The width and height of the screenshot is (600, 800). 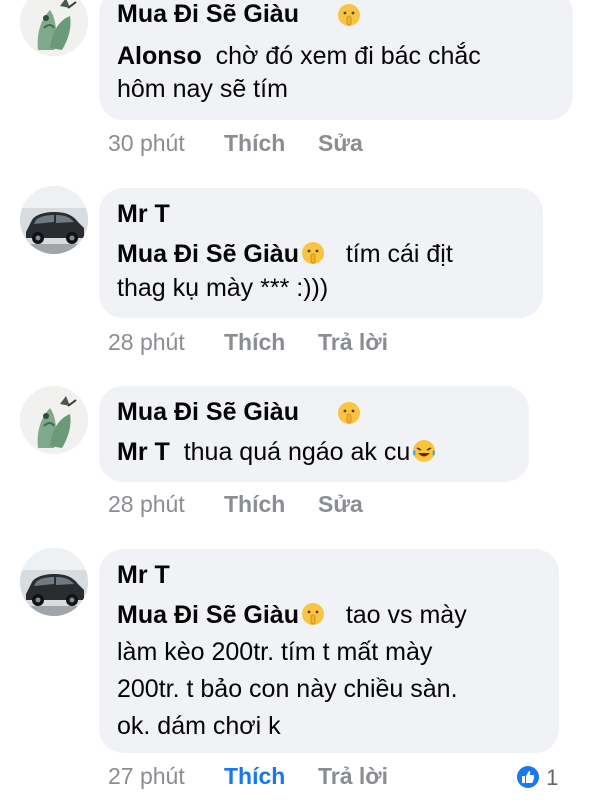 I want to click on comment-text-line: Mua Đi Sẽ Giàu tím cái địt, so click(x=285, y=254).